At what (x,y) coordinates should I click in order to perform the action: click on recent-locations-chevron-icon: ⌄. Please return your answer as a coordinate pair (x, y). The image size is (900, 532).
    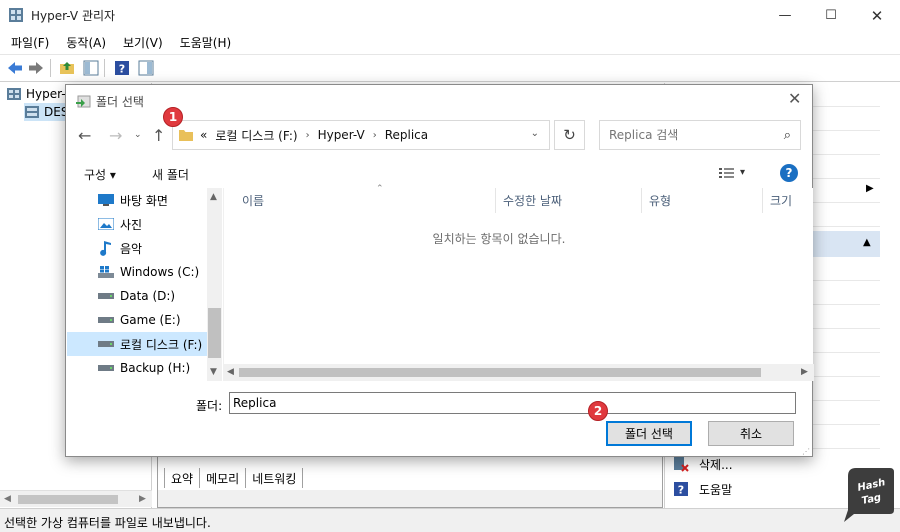
    Looking at the image, I should click on (138, 135).